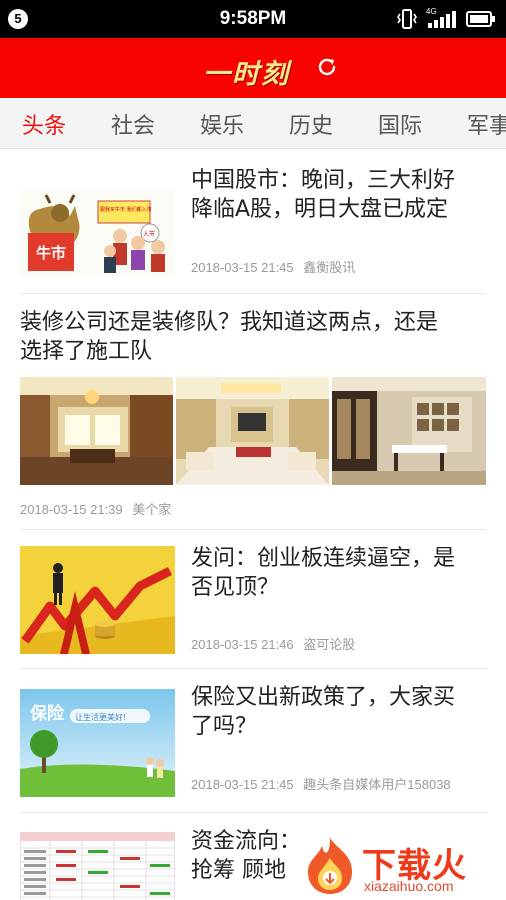  Describe the element at coordinates (329, 267) in the screenshot. I see `article-source: 鑫衡股讯` at that location.